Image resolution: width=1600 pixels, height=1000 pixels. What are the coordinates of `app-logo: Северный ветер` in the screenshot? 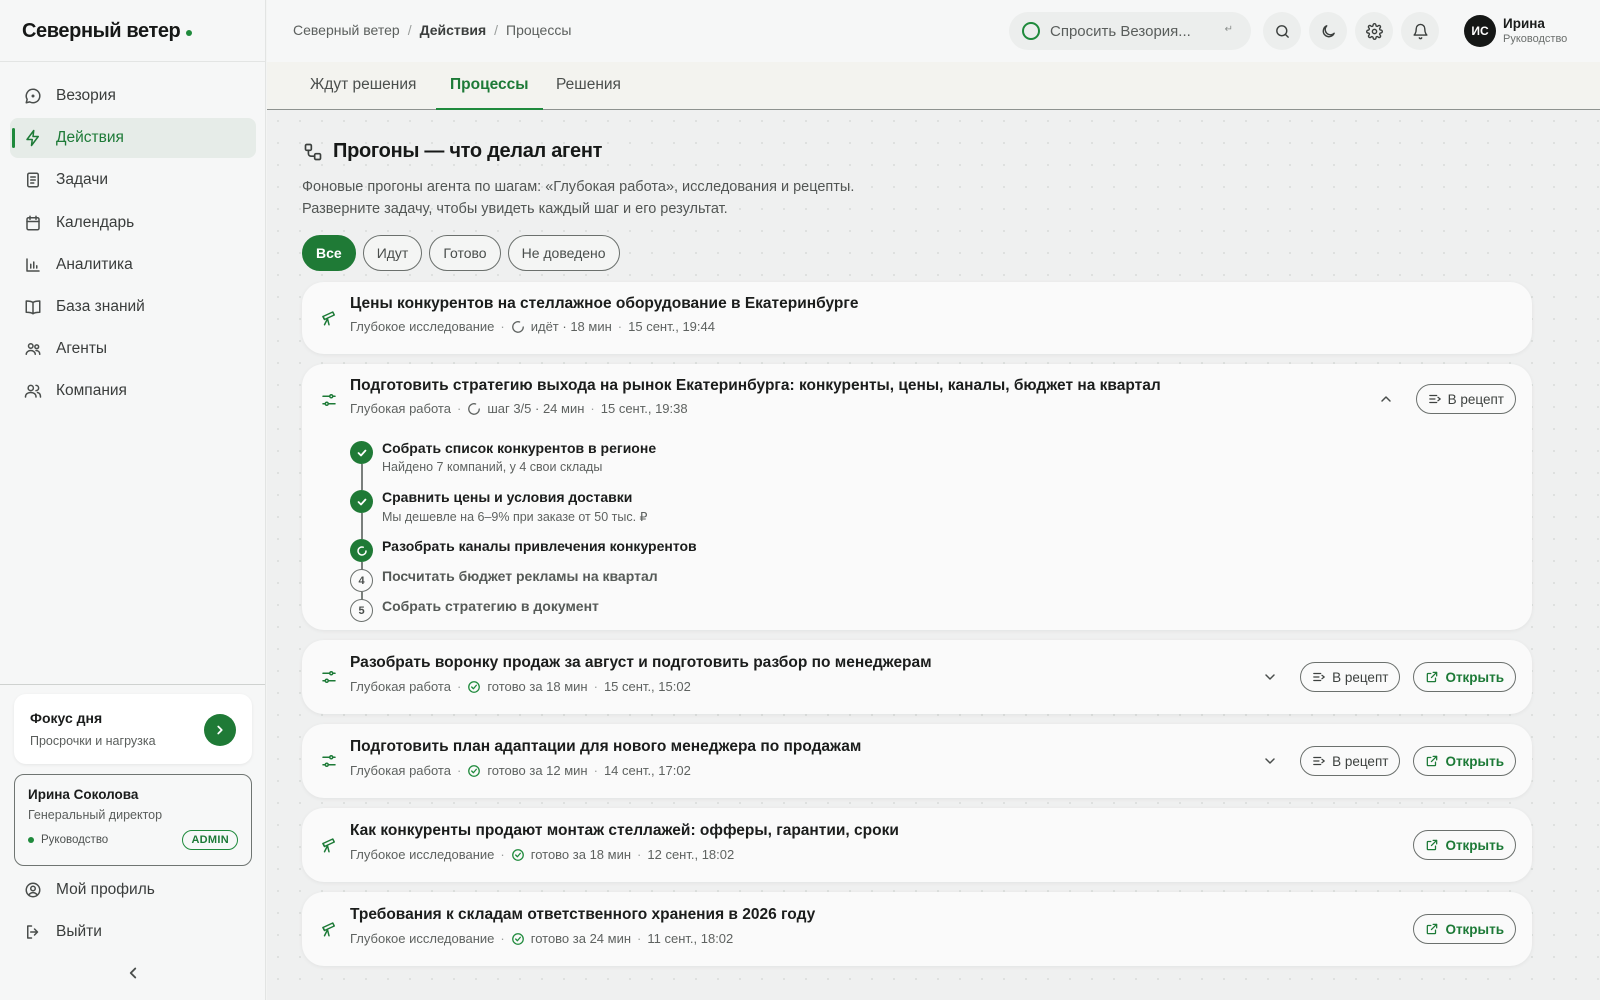 It's located at (107, 31).